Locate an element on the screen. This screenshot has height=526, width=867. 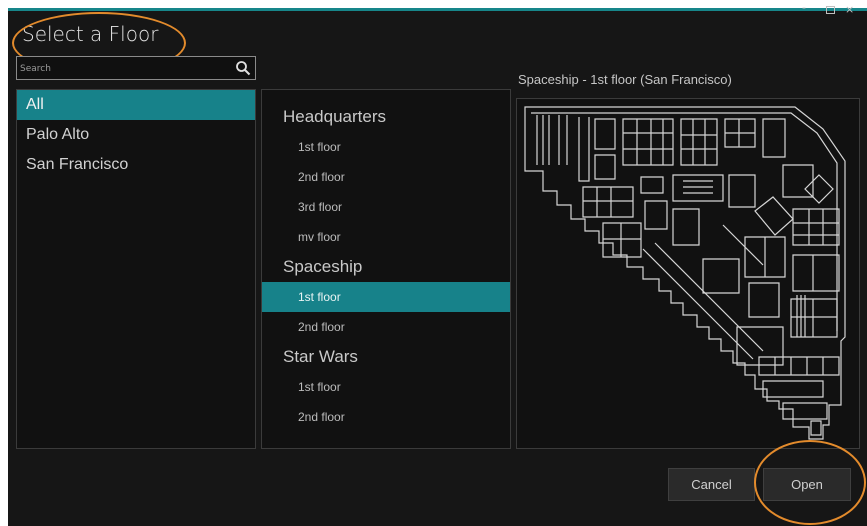
floor-preview-title: Spaceship - 1st floor (San Francisco) is located at coordinates (625, 79).